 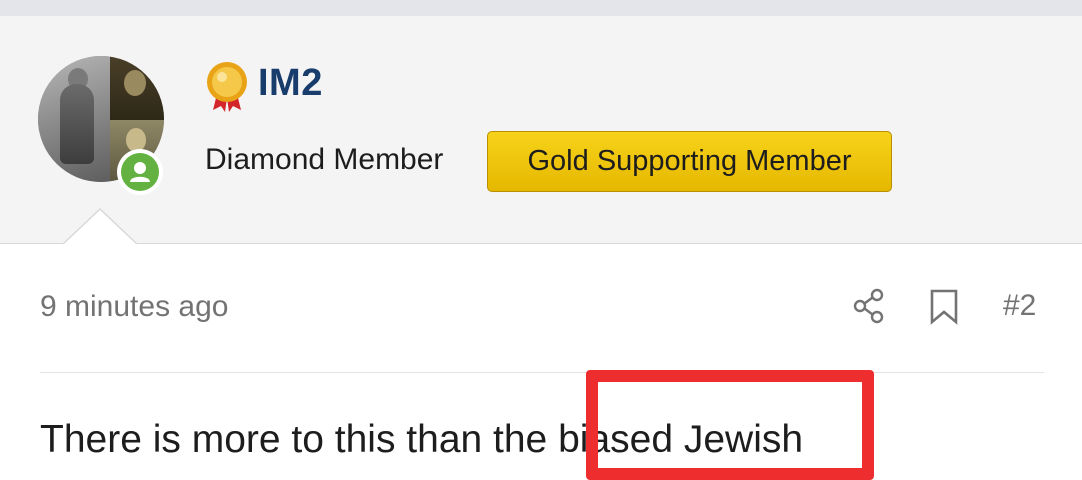 I want to click on user-online-icon, so click(x=140, y=172).